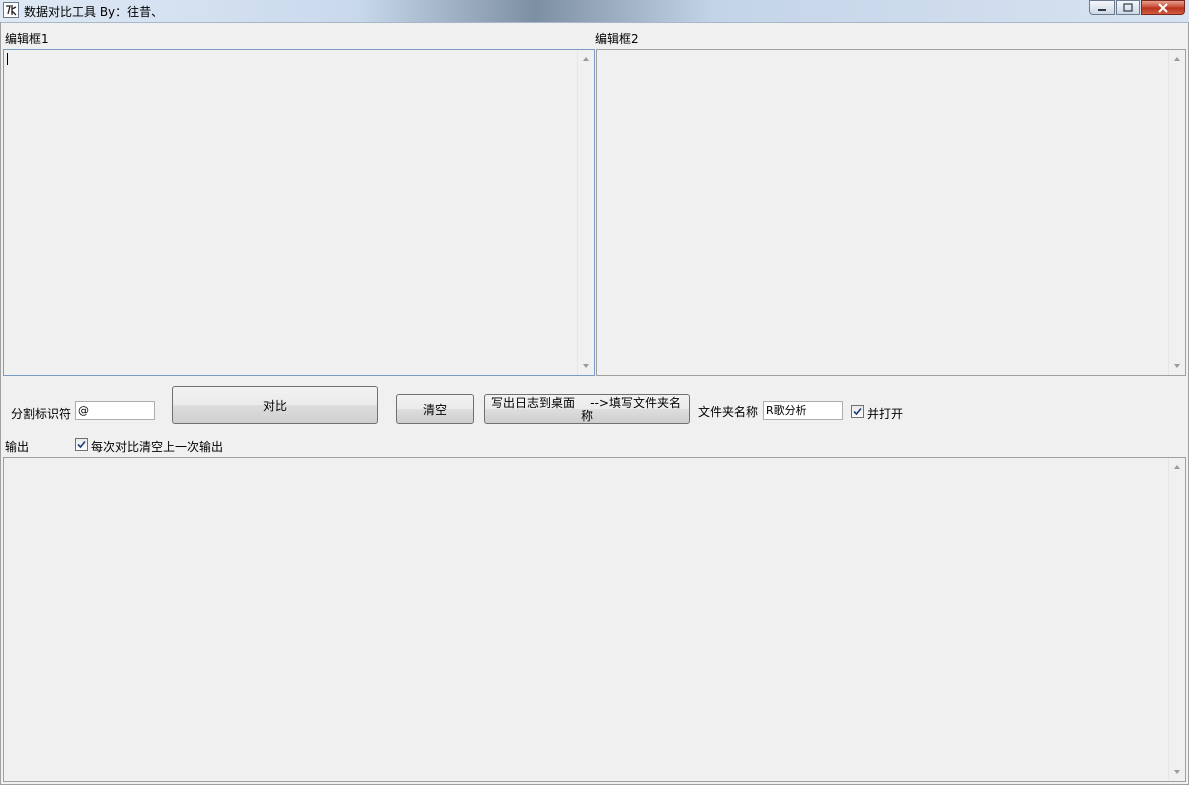  I want to click on window-title: 数据对比工具 By：往昔、, so click(94, 12).